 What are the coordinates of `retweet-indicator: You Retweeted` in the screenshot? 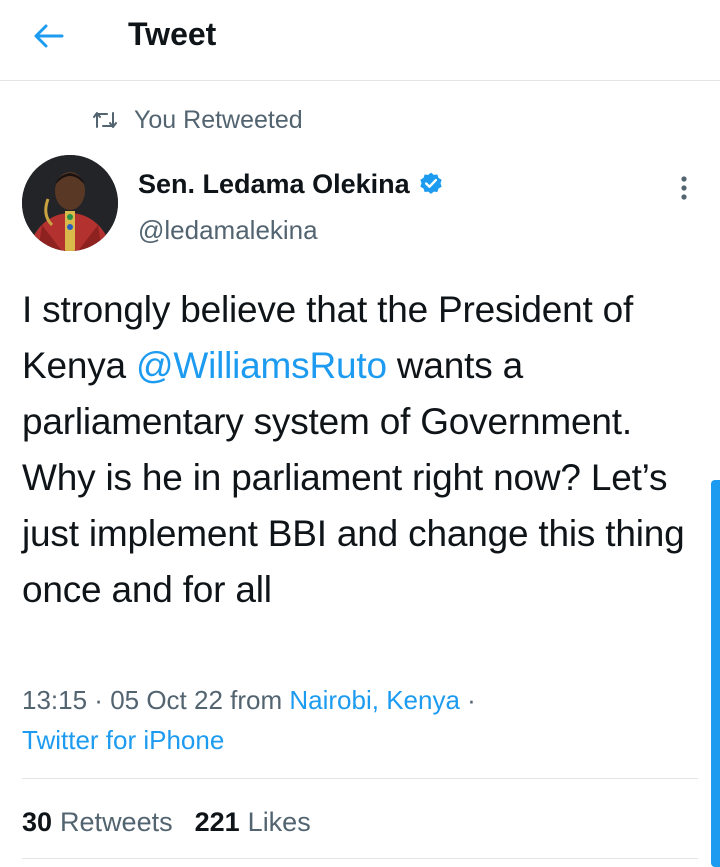 It's located at (197, 120).